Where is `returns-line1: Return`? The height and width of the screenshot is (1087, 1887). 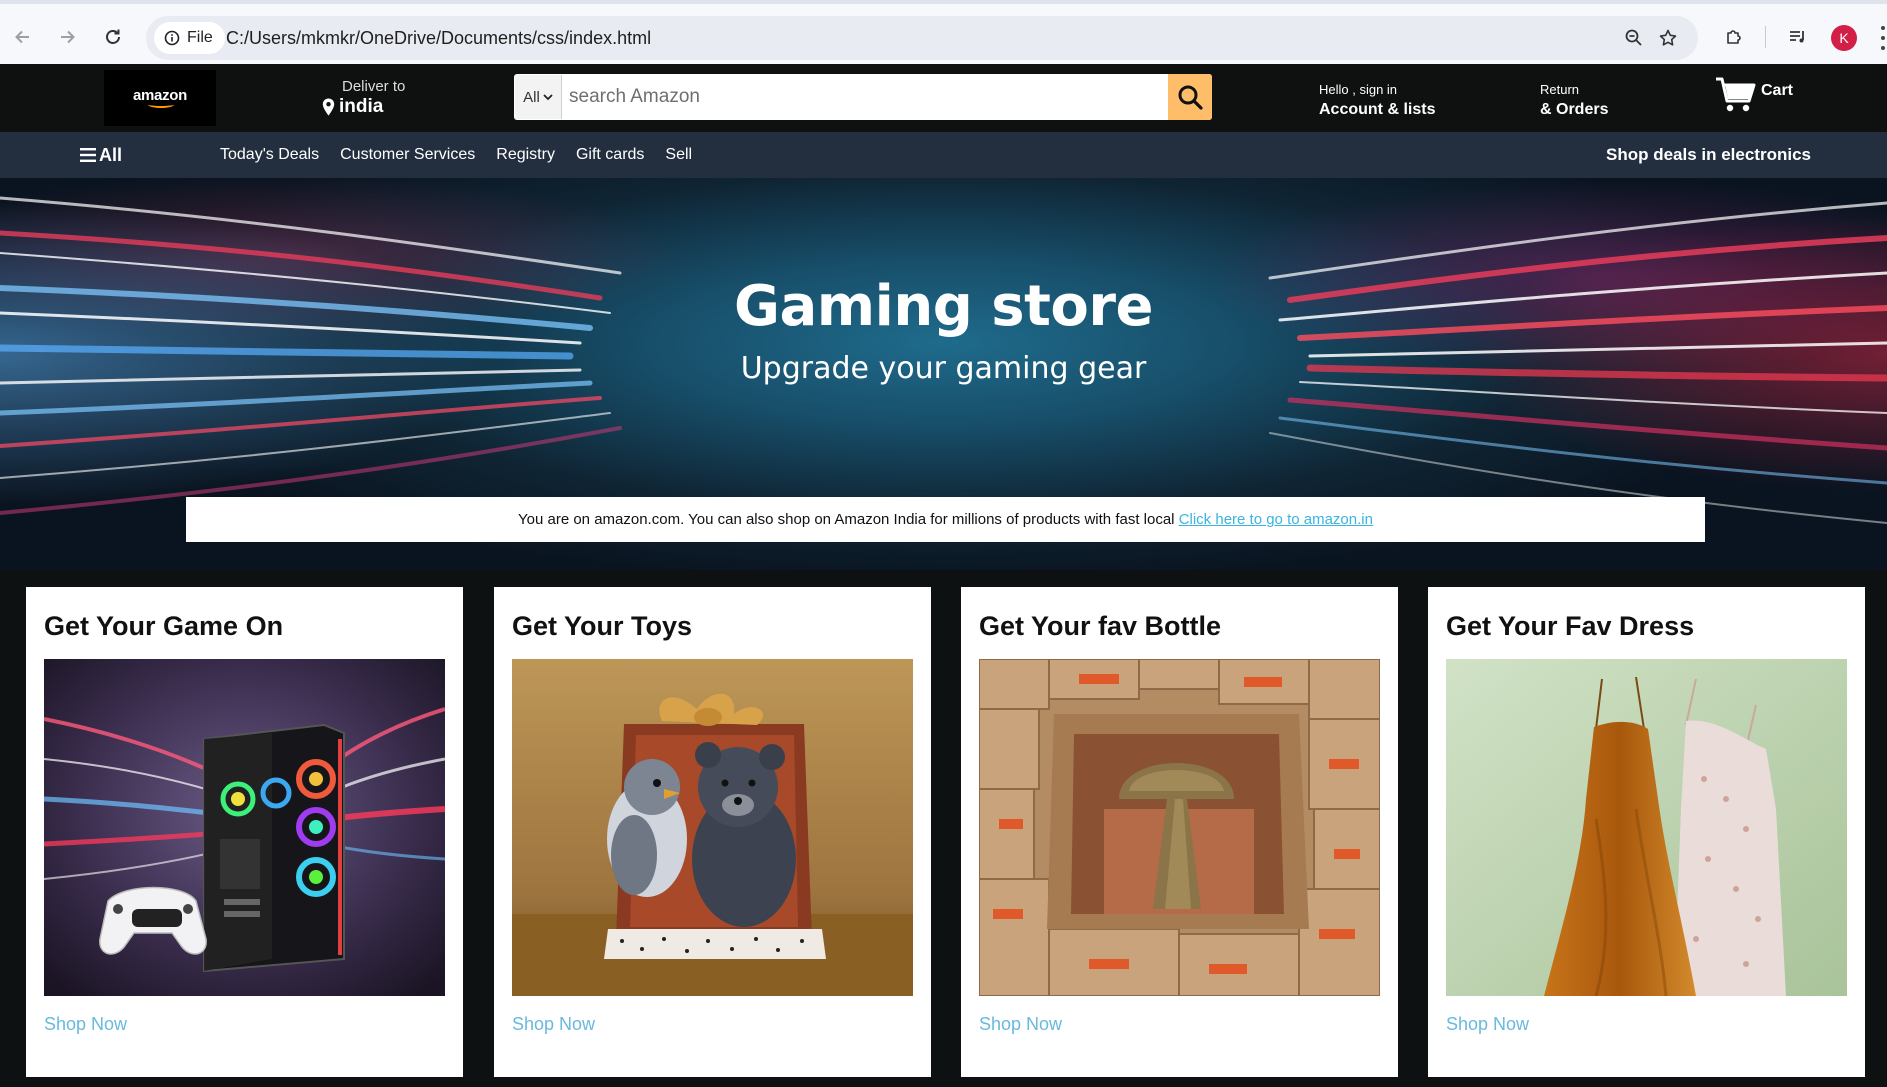 returns-line1: Return is located at coordinates (1560, 89).